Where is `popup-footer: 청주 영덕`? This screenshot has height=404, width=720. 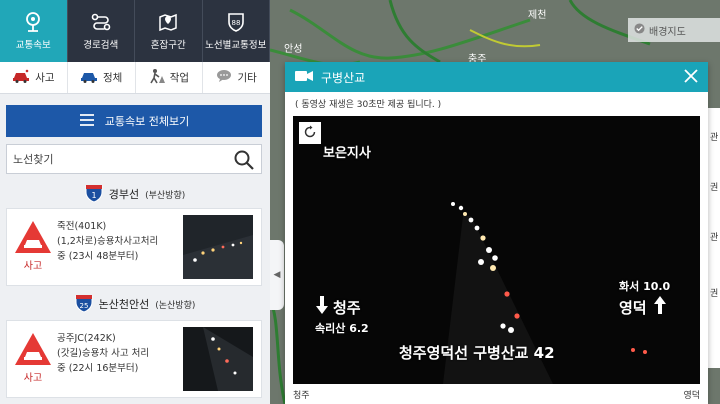
popup-footer: 청주 영덕 is located at coordinates (496, 394).